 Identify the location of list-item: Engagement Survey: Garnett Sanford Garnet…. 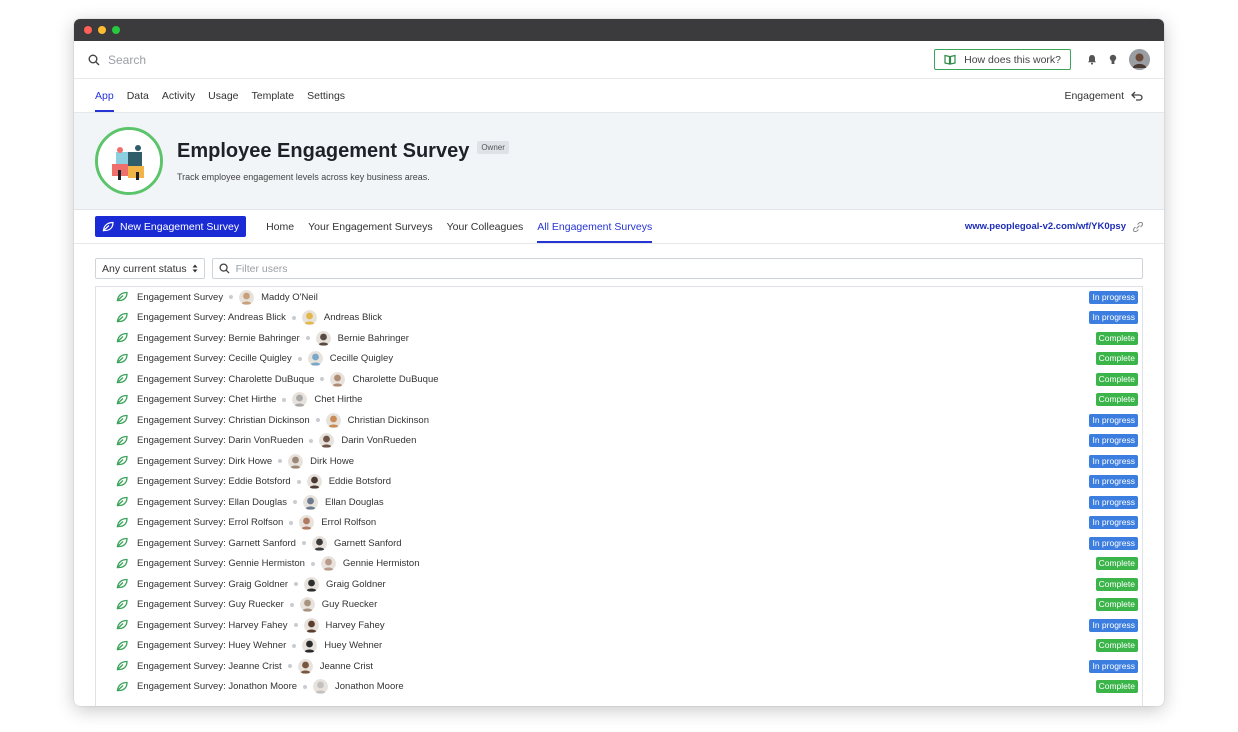
(619, 543).